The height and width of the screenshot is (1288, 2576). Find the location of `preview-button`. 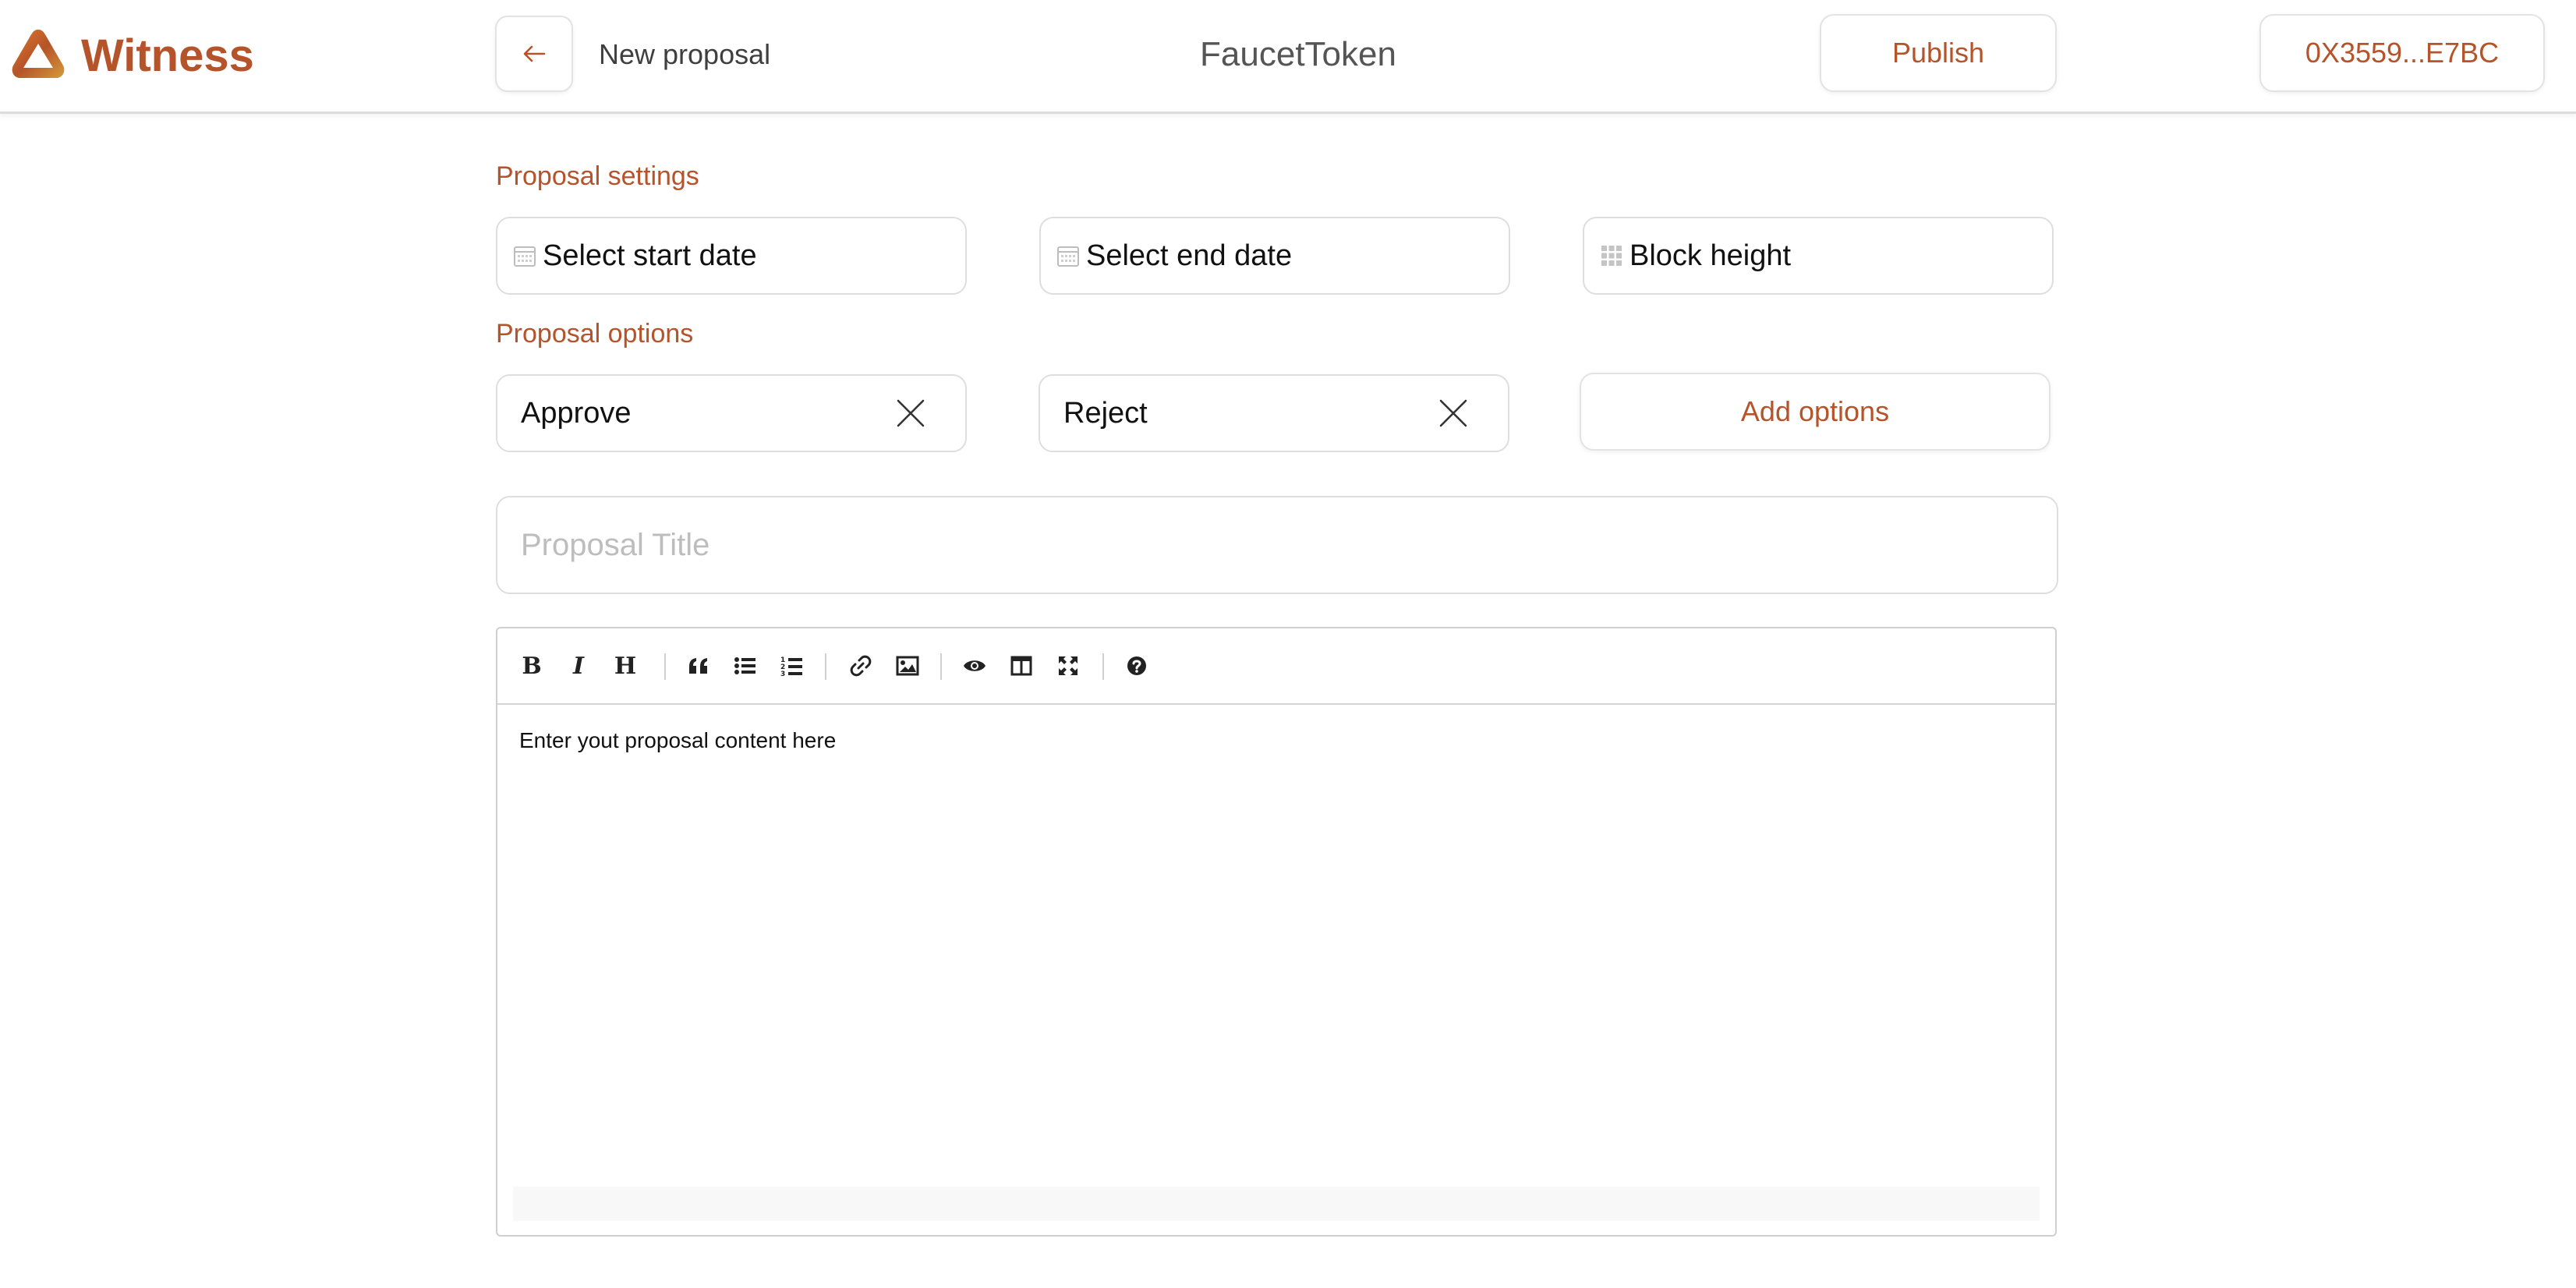

preview-button is located at coordinates (974, 665).